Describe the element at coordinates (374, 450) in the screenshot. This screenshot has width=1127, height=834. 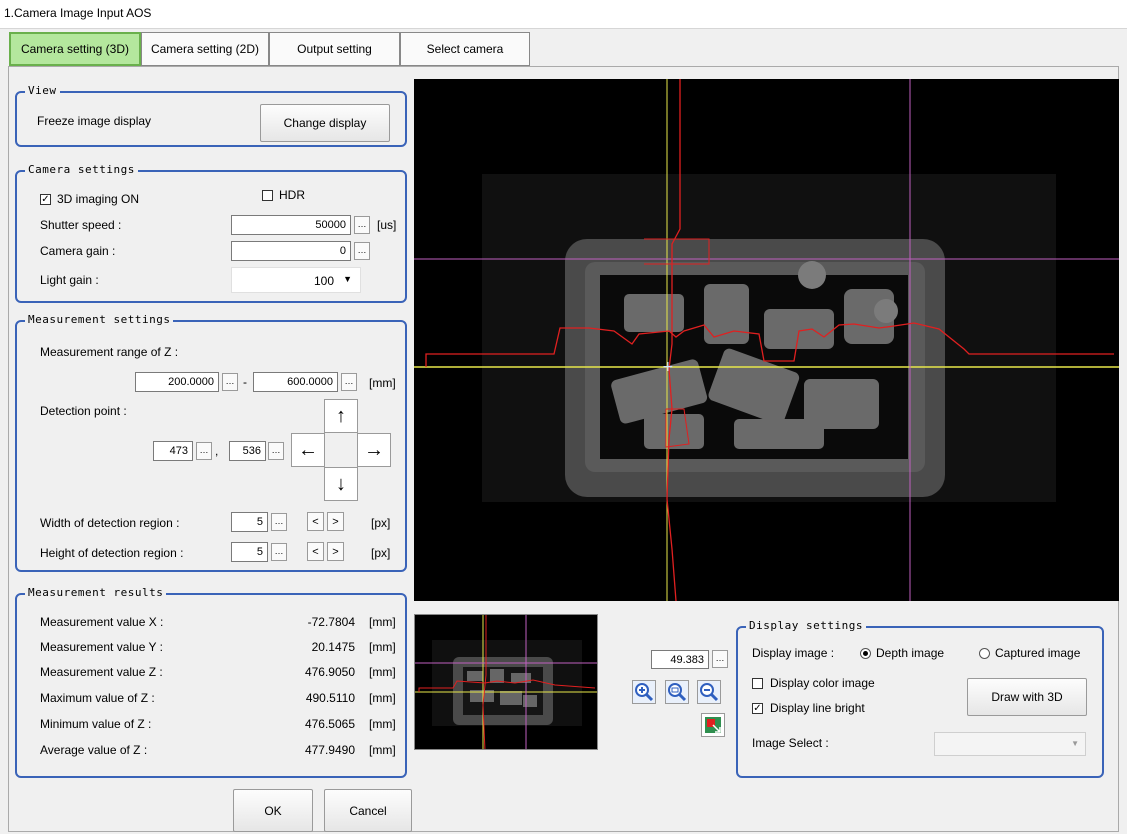
I see `move-right-button: →` at that location.